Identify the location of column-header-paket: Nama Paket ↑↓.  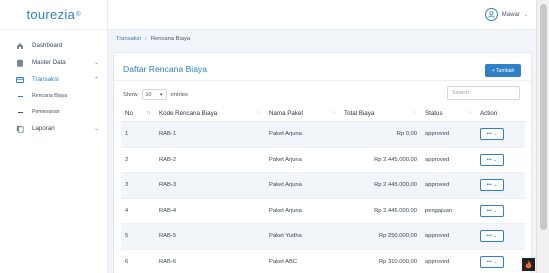
(302, 113).